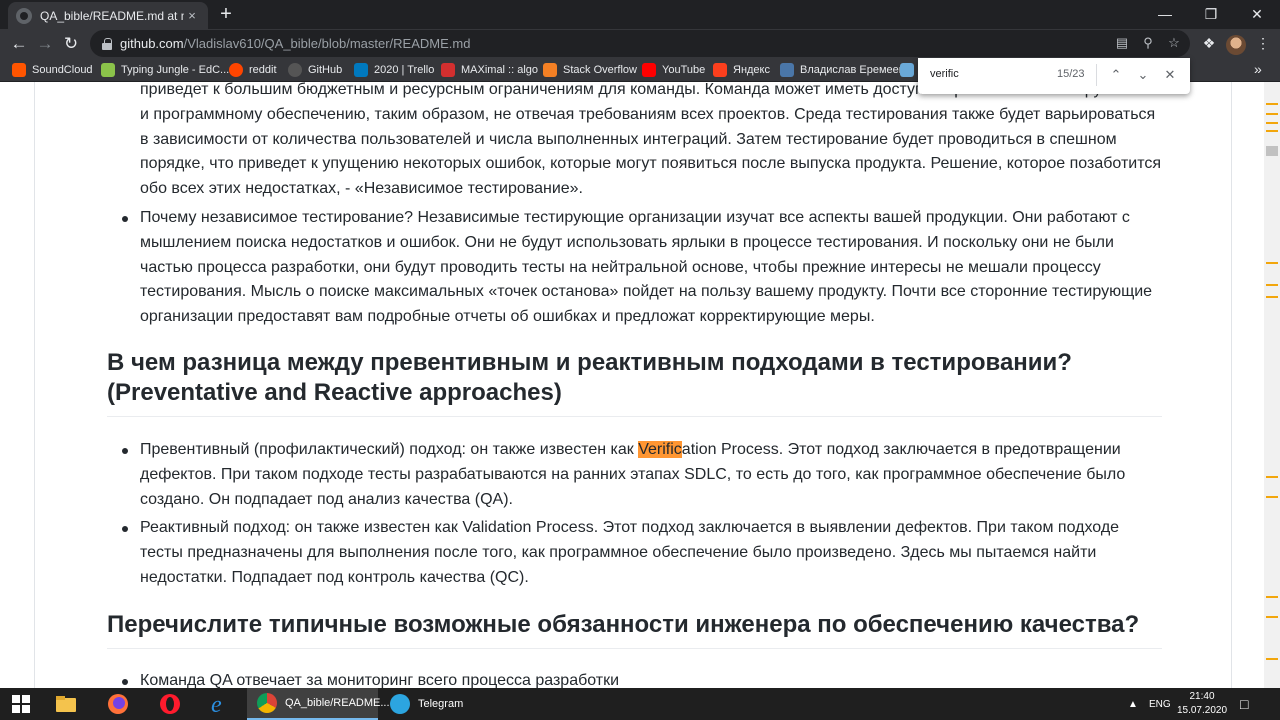 This screenshot has height=720, width=1280. What do you see at coordinates (1122, 43) in the screenshot?
I see `reader-mode-icon: ▤` at bounding box center [1122, 43].